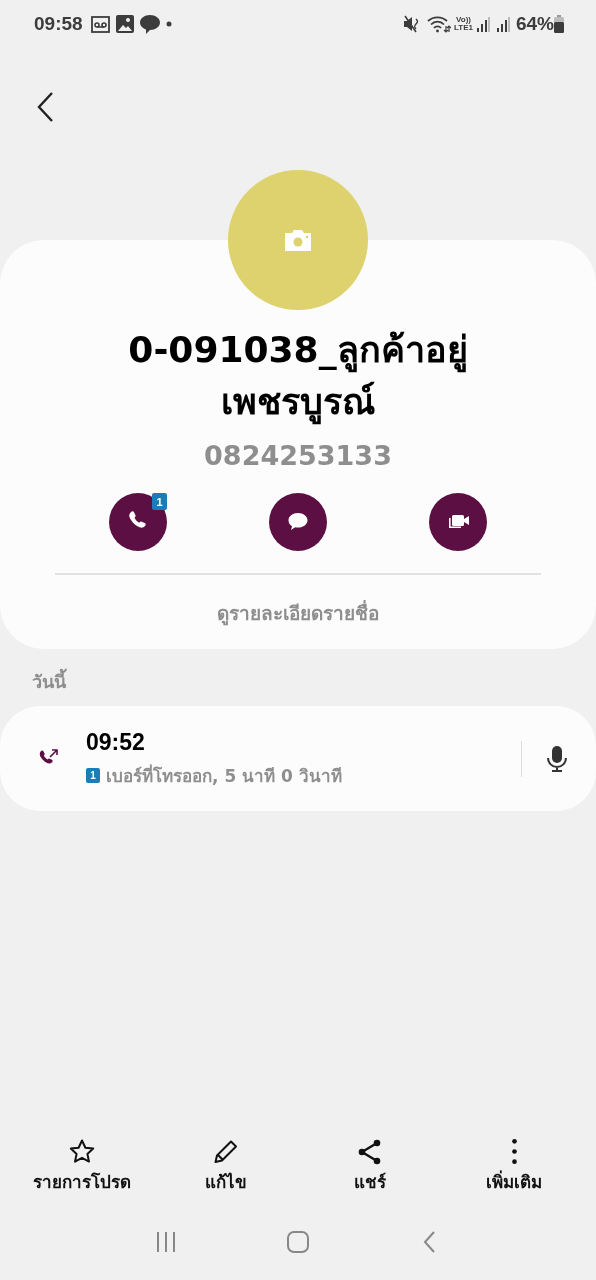 The height and width of the screenshot is (1280, 596). What do you see at coordinates (298, 758) in the screenshot?
I see `call-log-entry: 09:52 1 เบอร์ที่โทรออก, 5 นาที 0 วินาที` at bounding box center [298, 758].